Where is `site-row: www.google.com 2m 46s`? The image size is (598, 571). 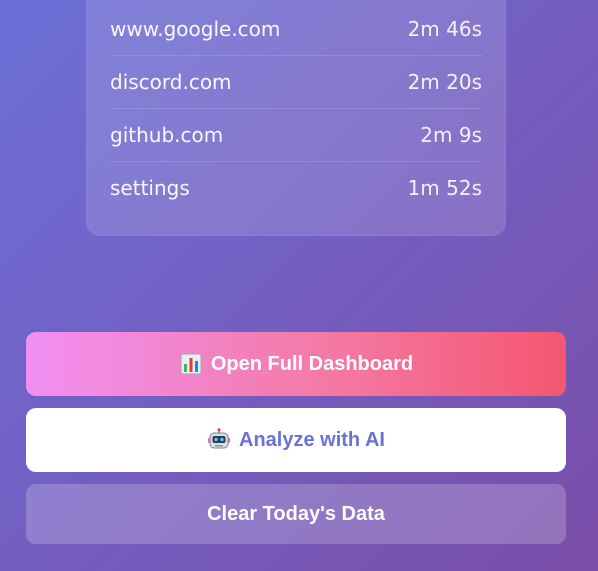 site-row: www.google.com 2m 46s is located at coordinates (296, 29).